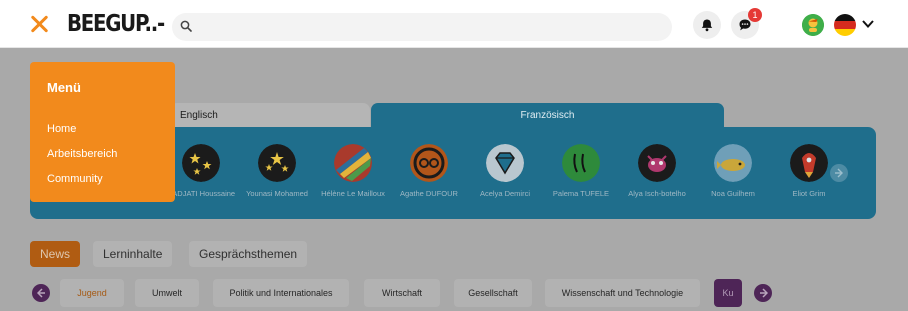 The height and width of the screenshot is (311, 908). I want to click on beegup-logo: BEEGUP..-, so click(116, 24).